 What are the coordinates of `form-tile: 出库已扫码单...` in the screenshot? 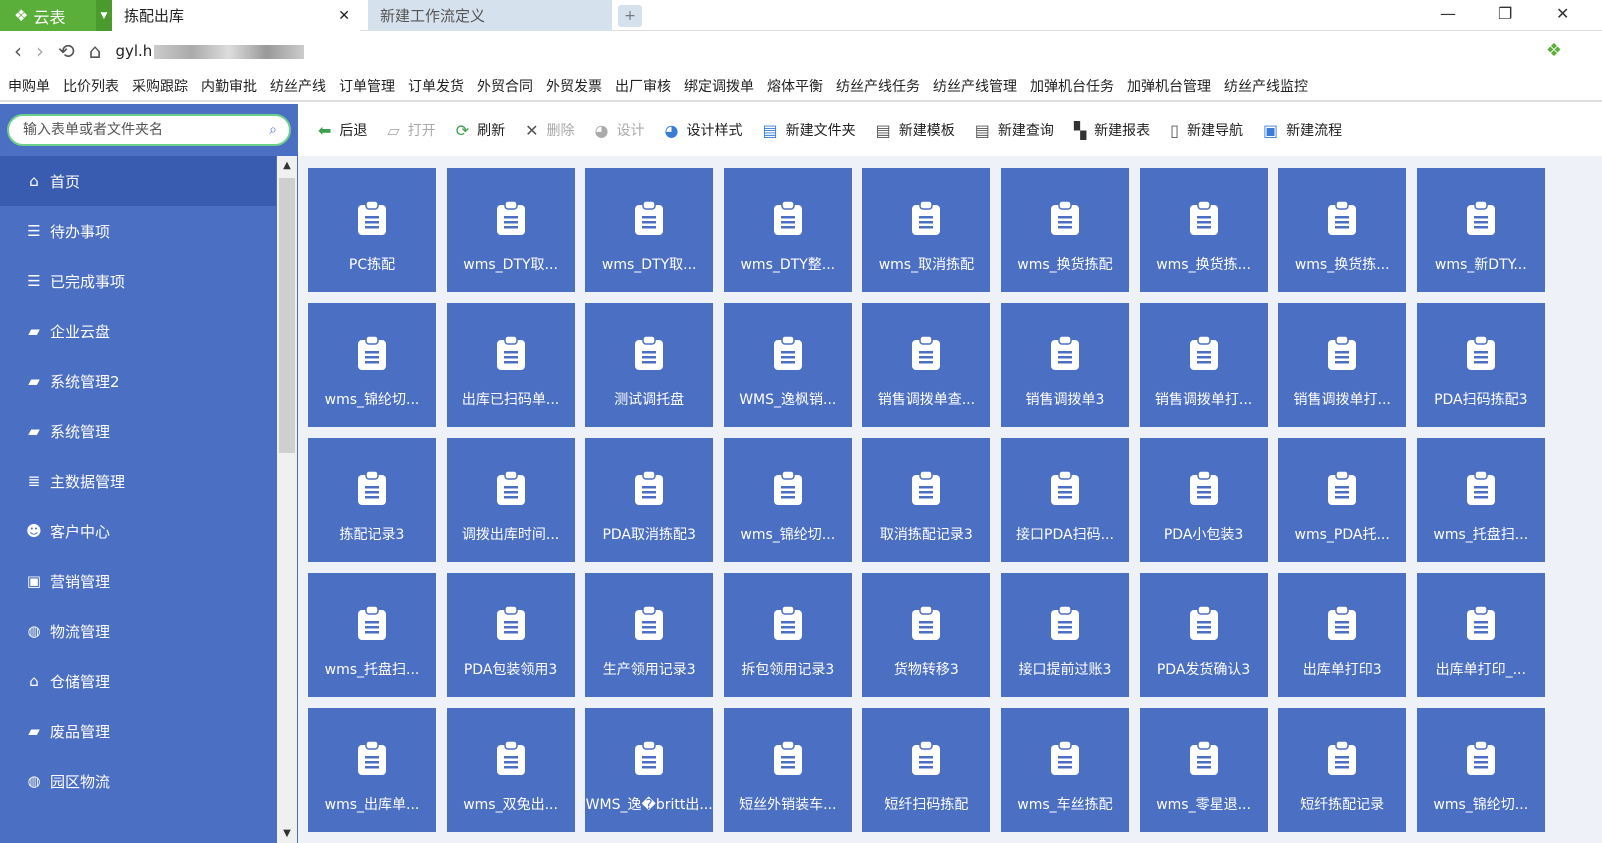 It's located at (510, 365).